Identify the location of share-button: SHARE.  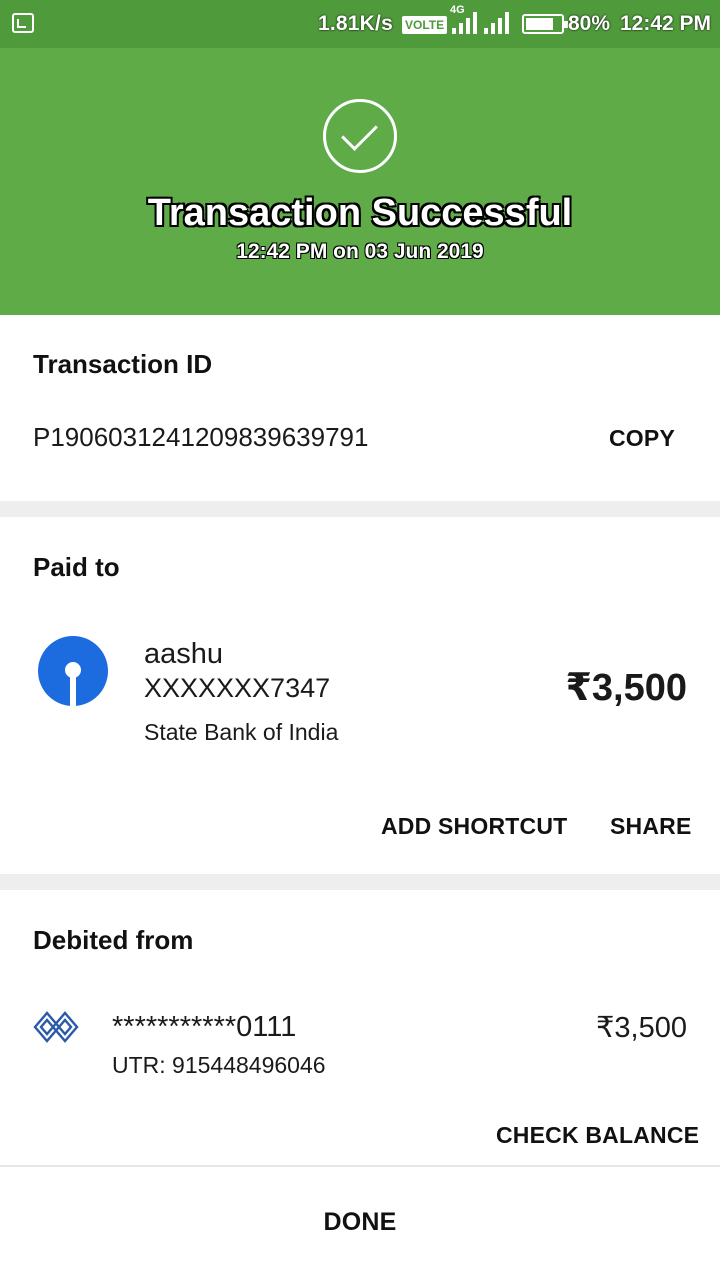
(651, 826).